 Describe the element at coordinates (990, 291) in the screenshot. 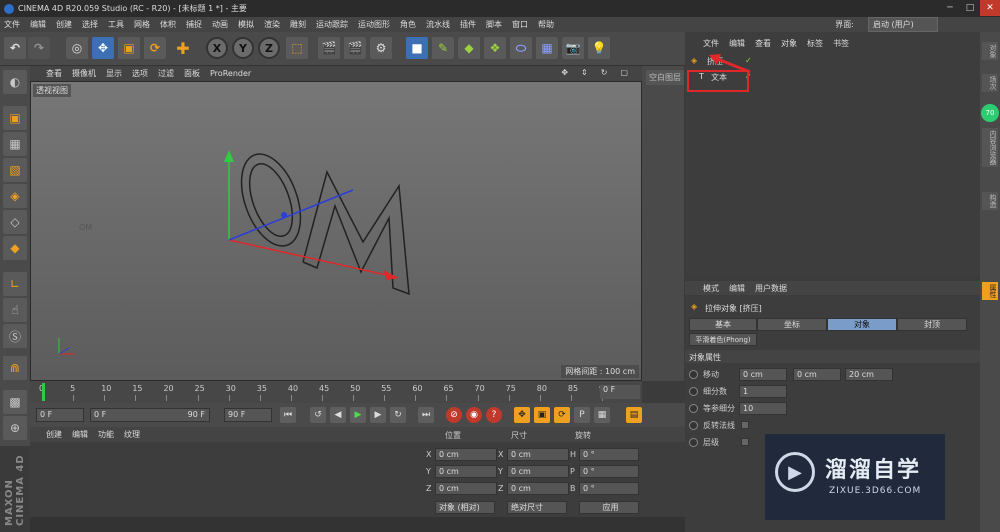

I see `side-tab-attributes: 属性` at that location.